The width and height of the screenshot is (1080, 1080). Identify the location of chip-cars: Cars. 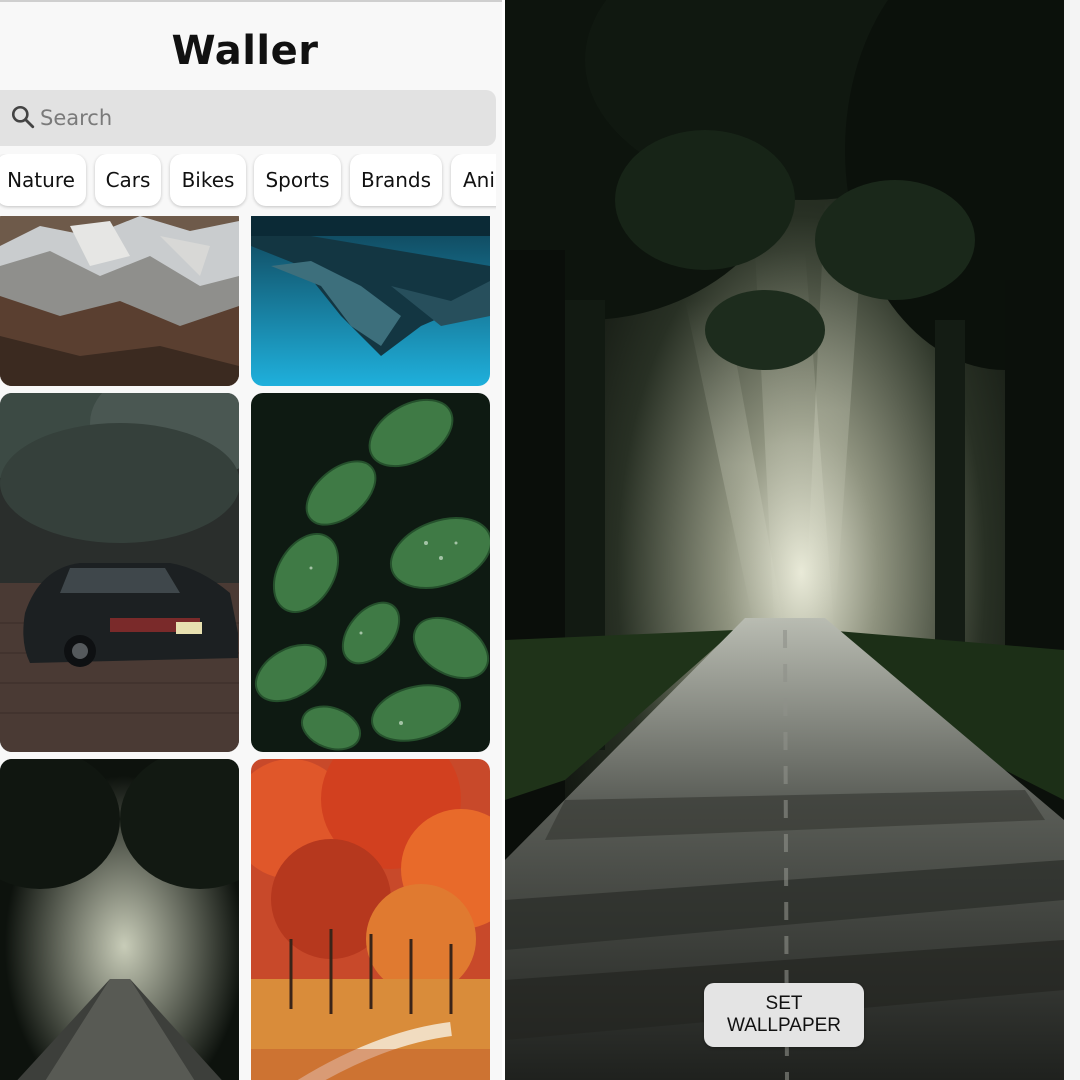
(128, 180).